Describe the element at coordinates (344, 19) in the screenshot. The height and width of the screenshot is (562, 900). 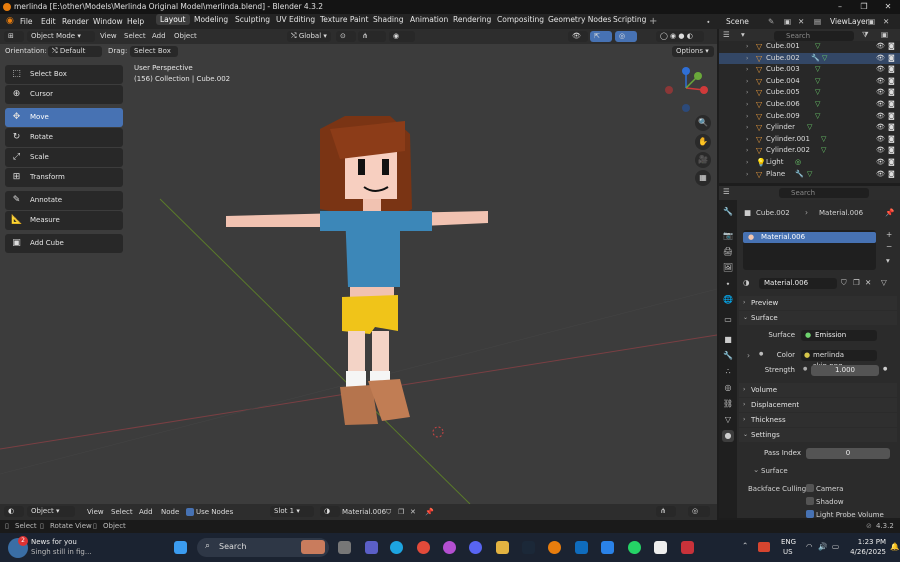
I see `tab-texture-paint: Texture Paint` at that location.